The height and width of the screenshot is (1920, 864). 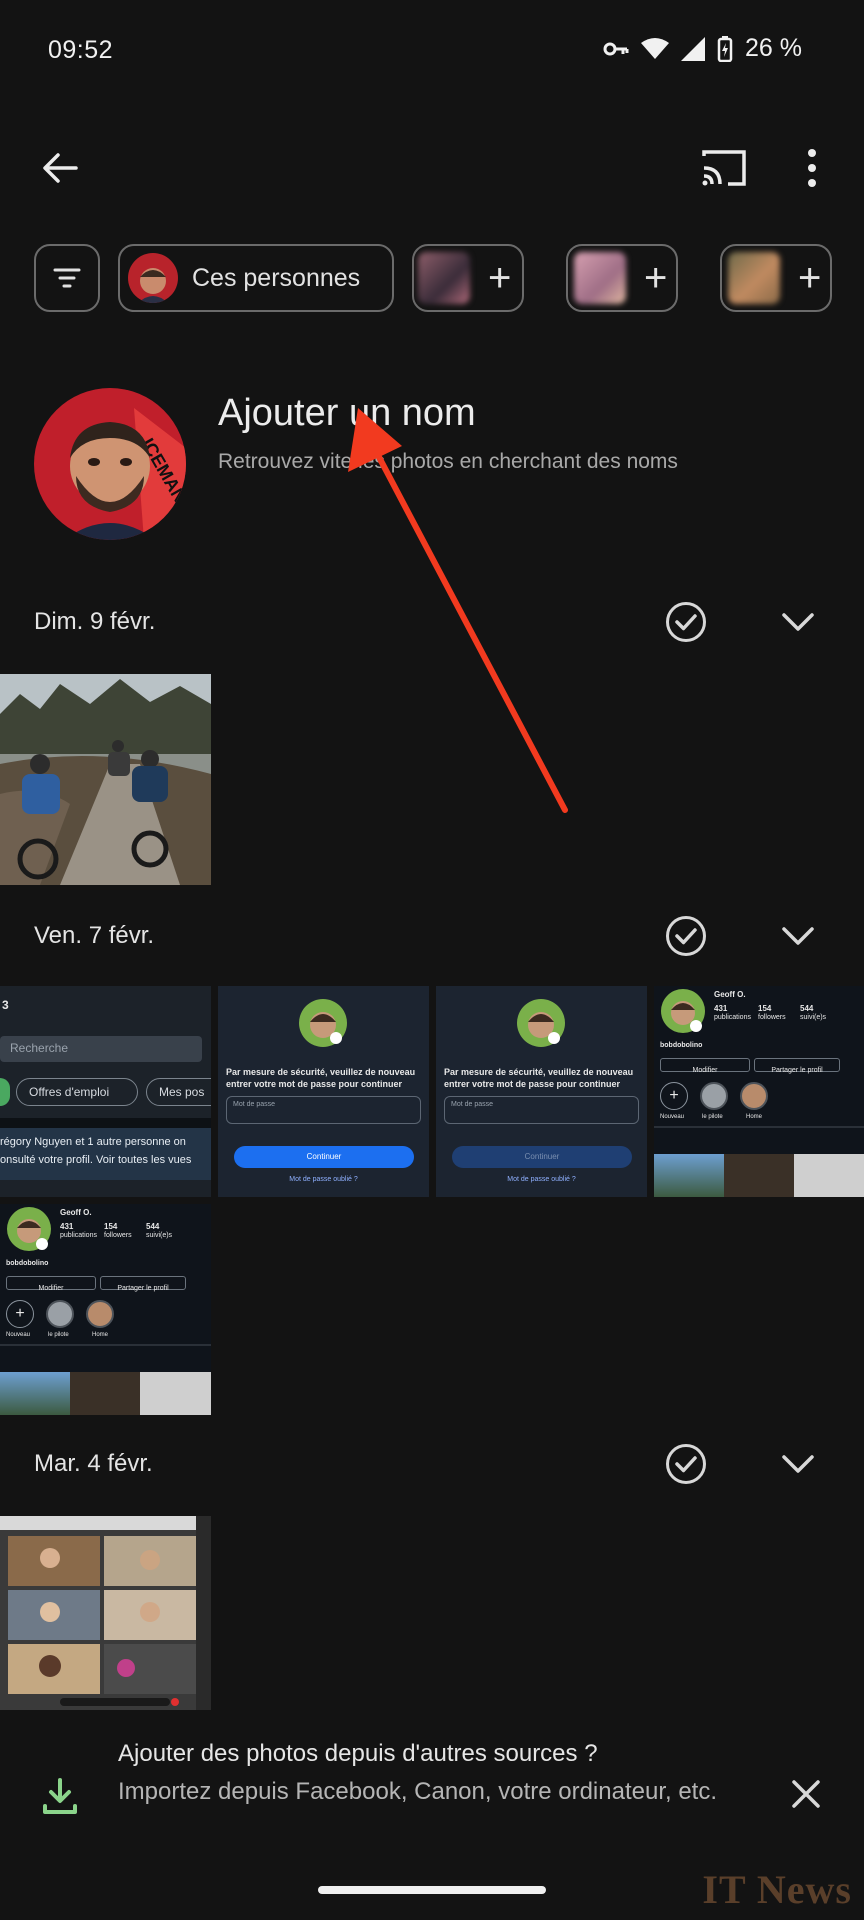 I want to click on person-cover-avatar: ICEMAN, so click(x=110, y=464).